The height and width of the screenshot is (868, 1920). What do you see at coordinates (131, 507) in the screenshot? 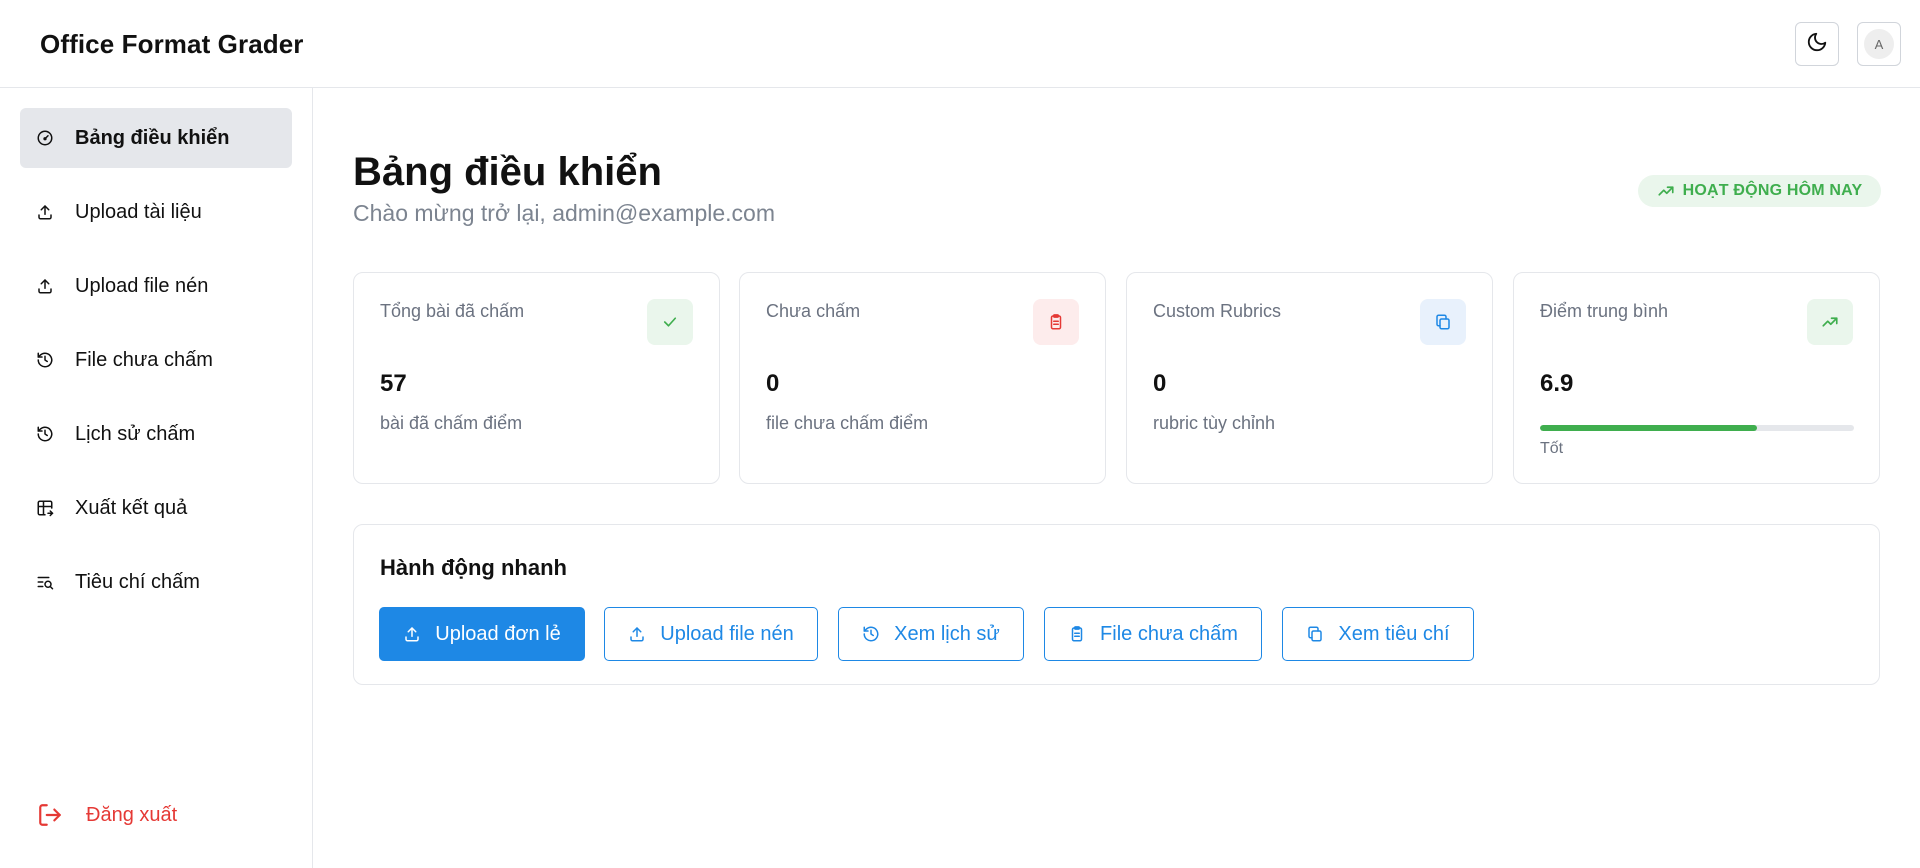
I see `sidebar-item-label: Xuất kết quả` at bounding box center [131, 507].